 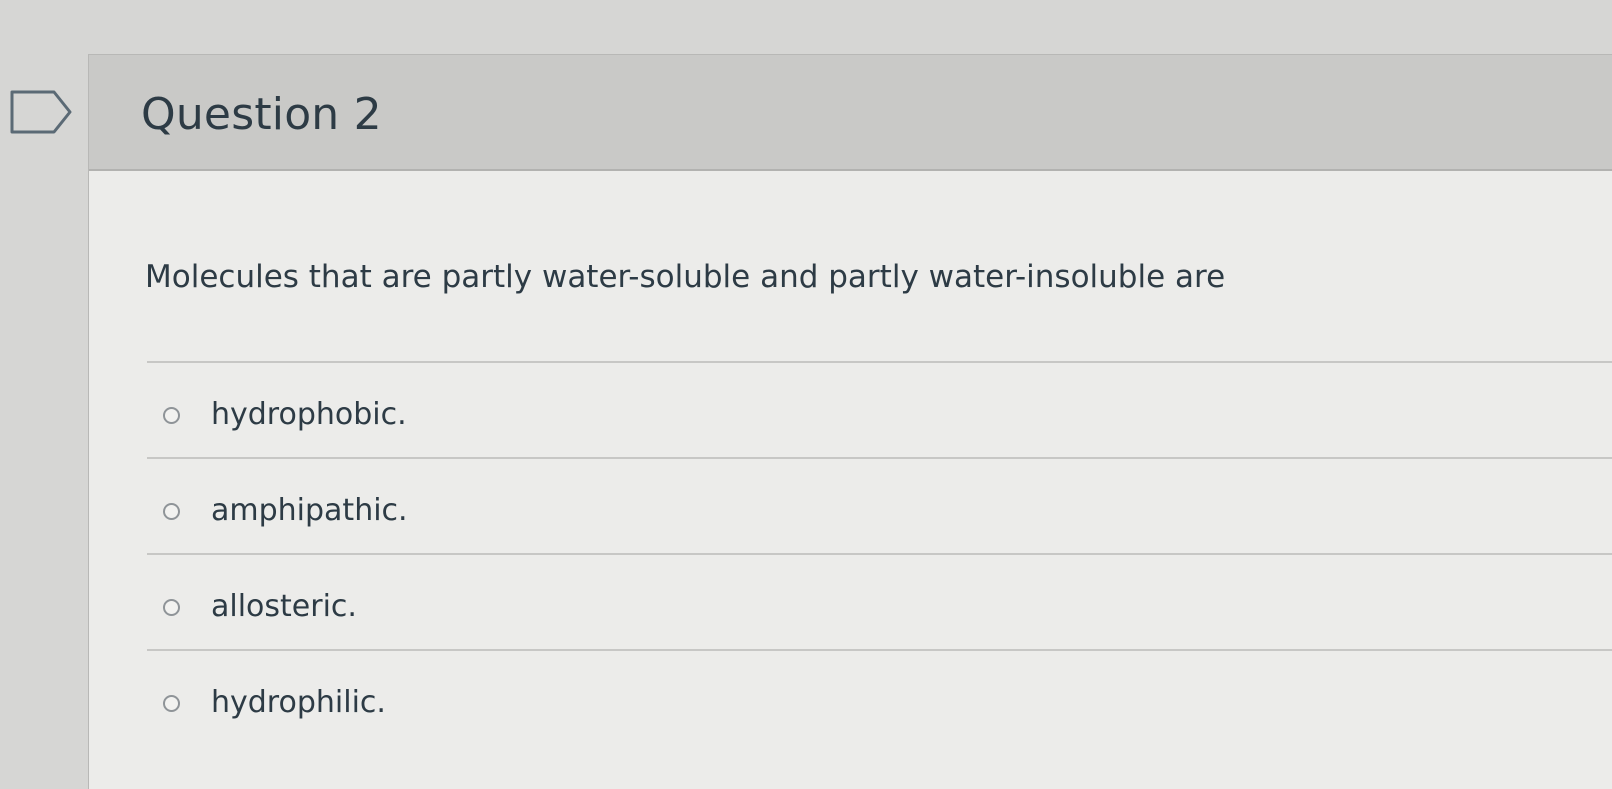 What do you see at coordinates (261, 114) in the screenshot?
I see `question-title: Question 2` at bounding box center [261, 114].